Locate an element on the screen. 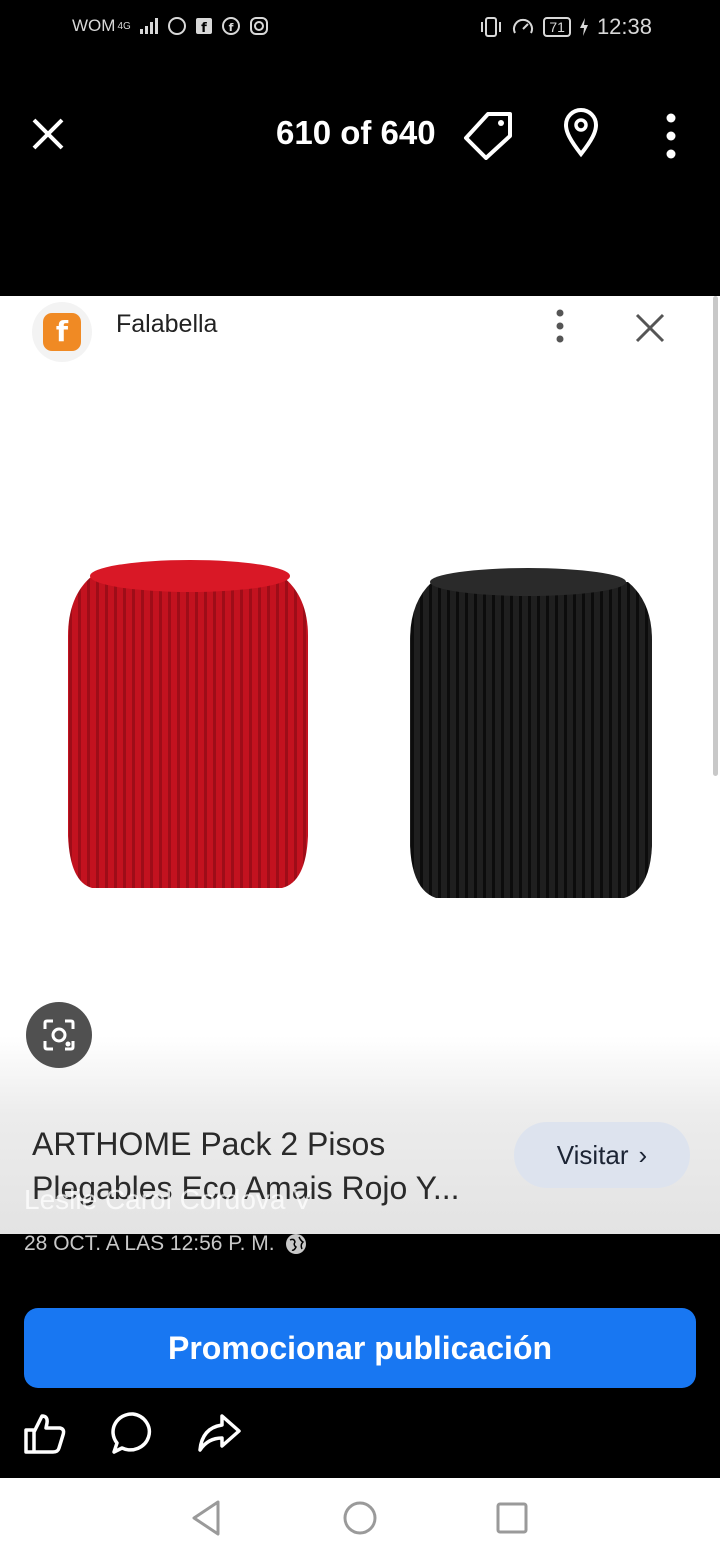 This screenshot has height=1560, width=720. like-icon is located at coordinates (45, 1433).